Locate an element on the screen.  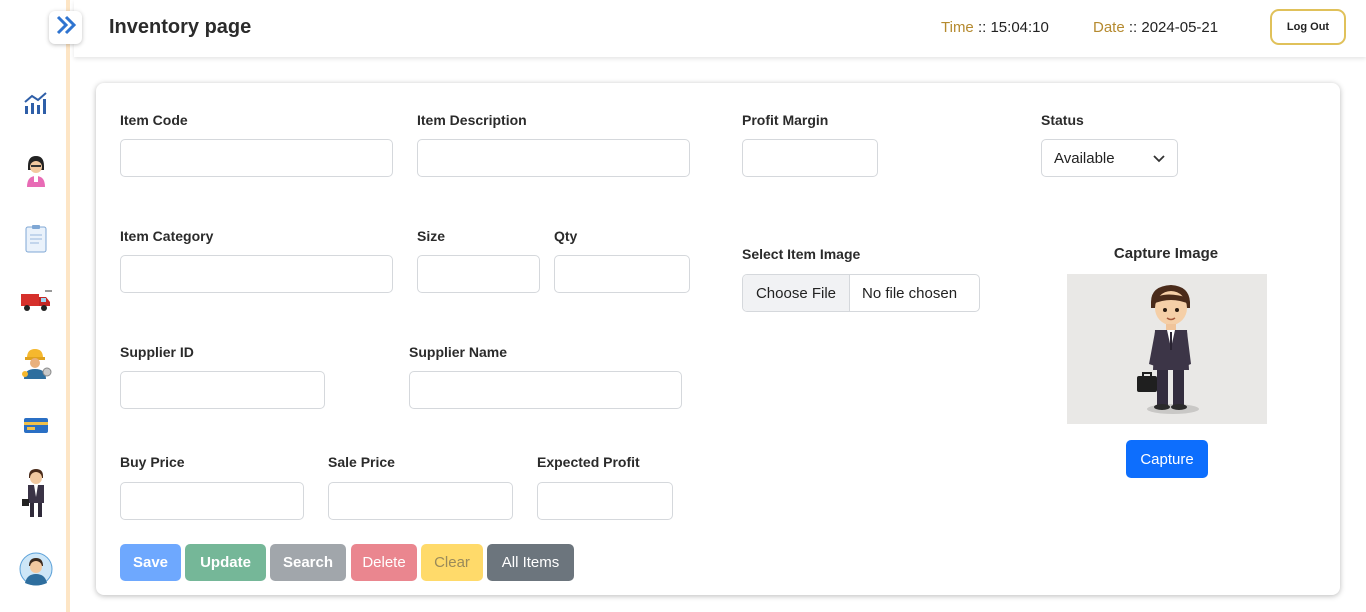
supplier-id-input is located at coordinates (222, 390).